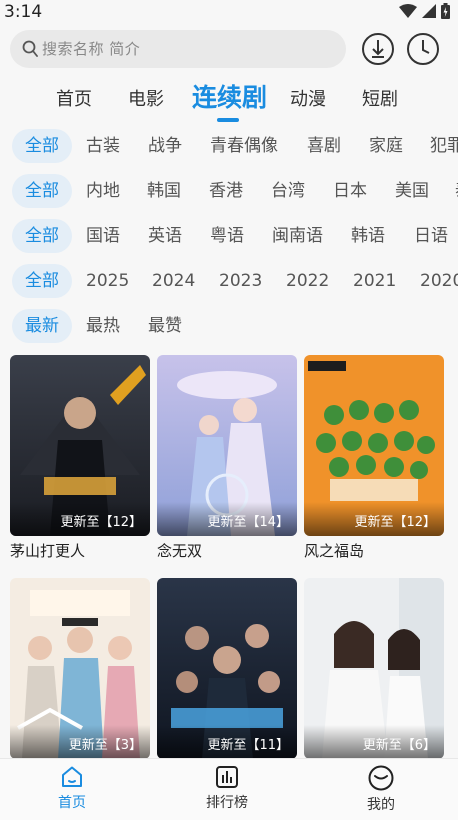 The image size is (458, 820). What do you see at coordinates (72, 776) in the screenshot?
I see `home-icon` at bounding box center [72, 776].